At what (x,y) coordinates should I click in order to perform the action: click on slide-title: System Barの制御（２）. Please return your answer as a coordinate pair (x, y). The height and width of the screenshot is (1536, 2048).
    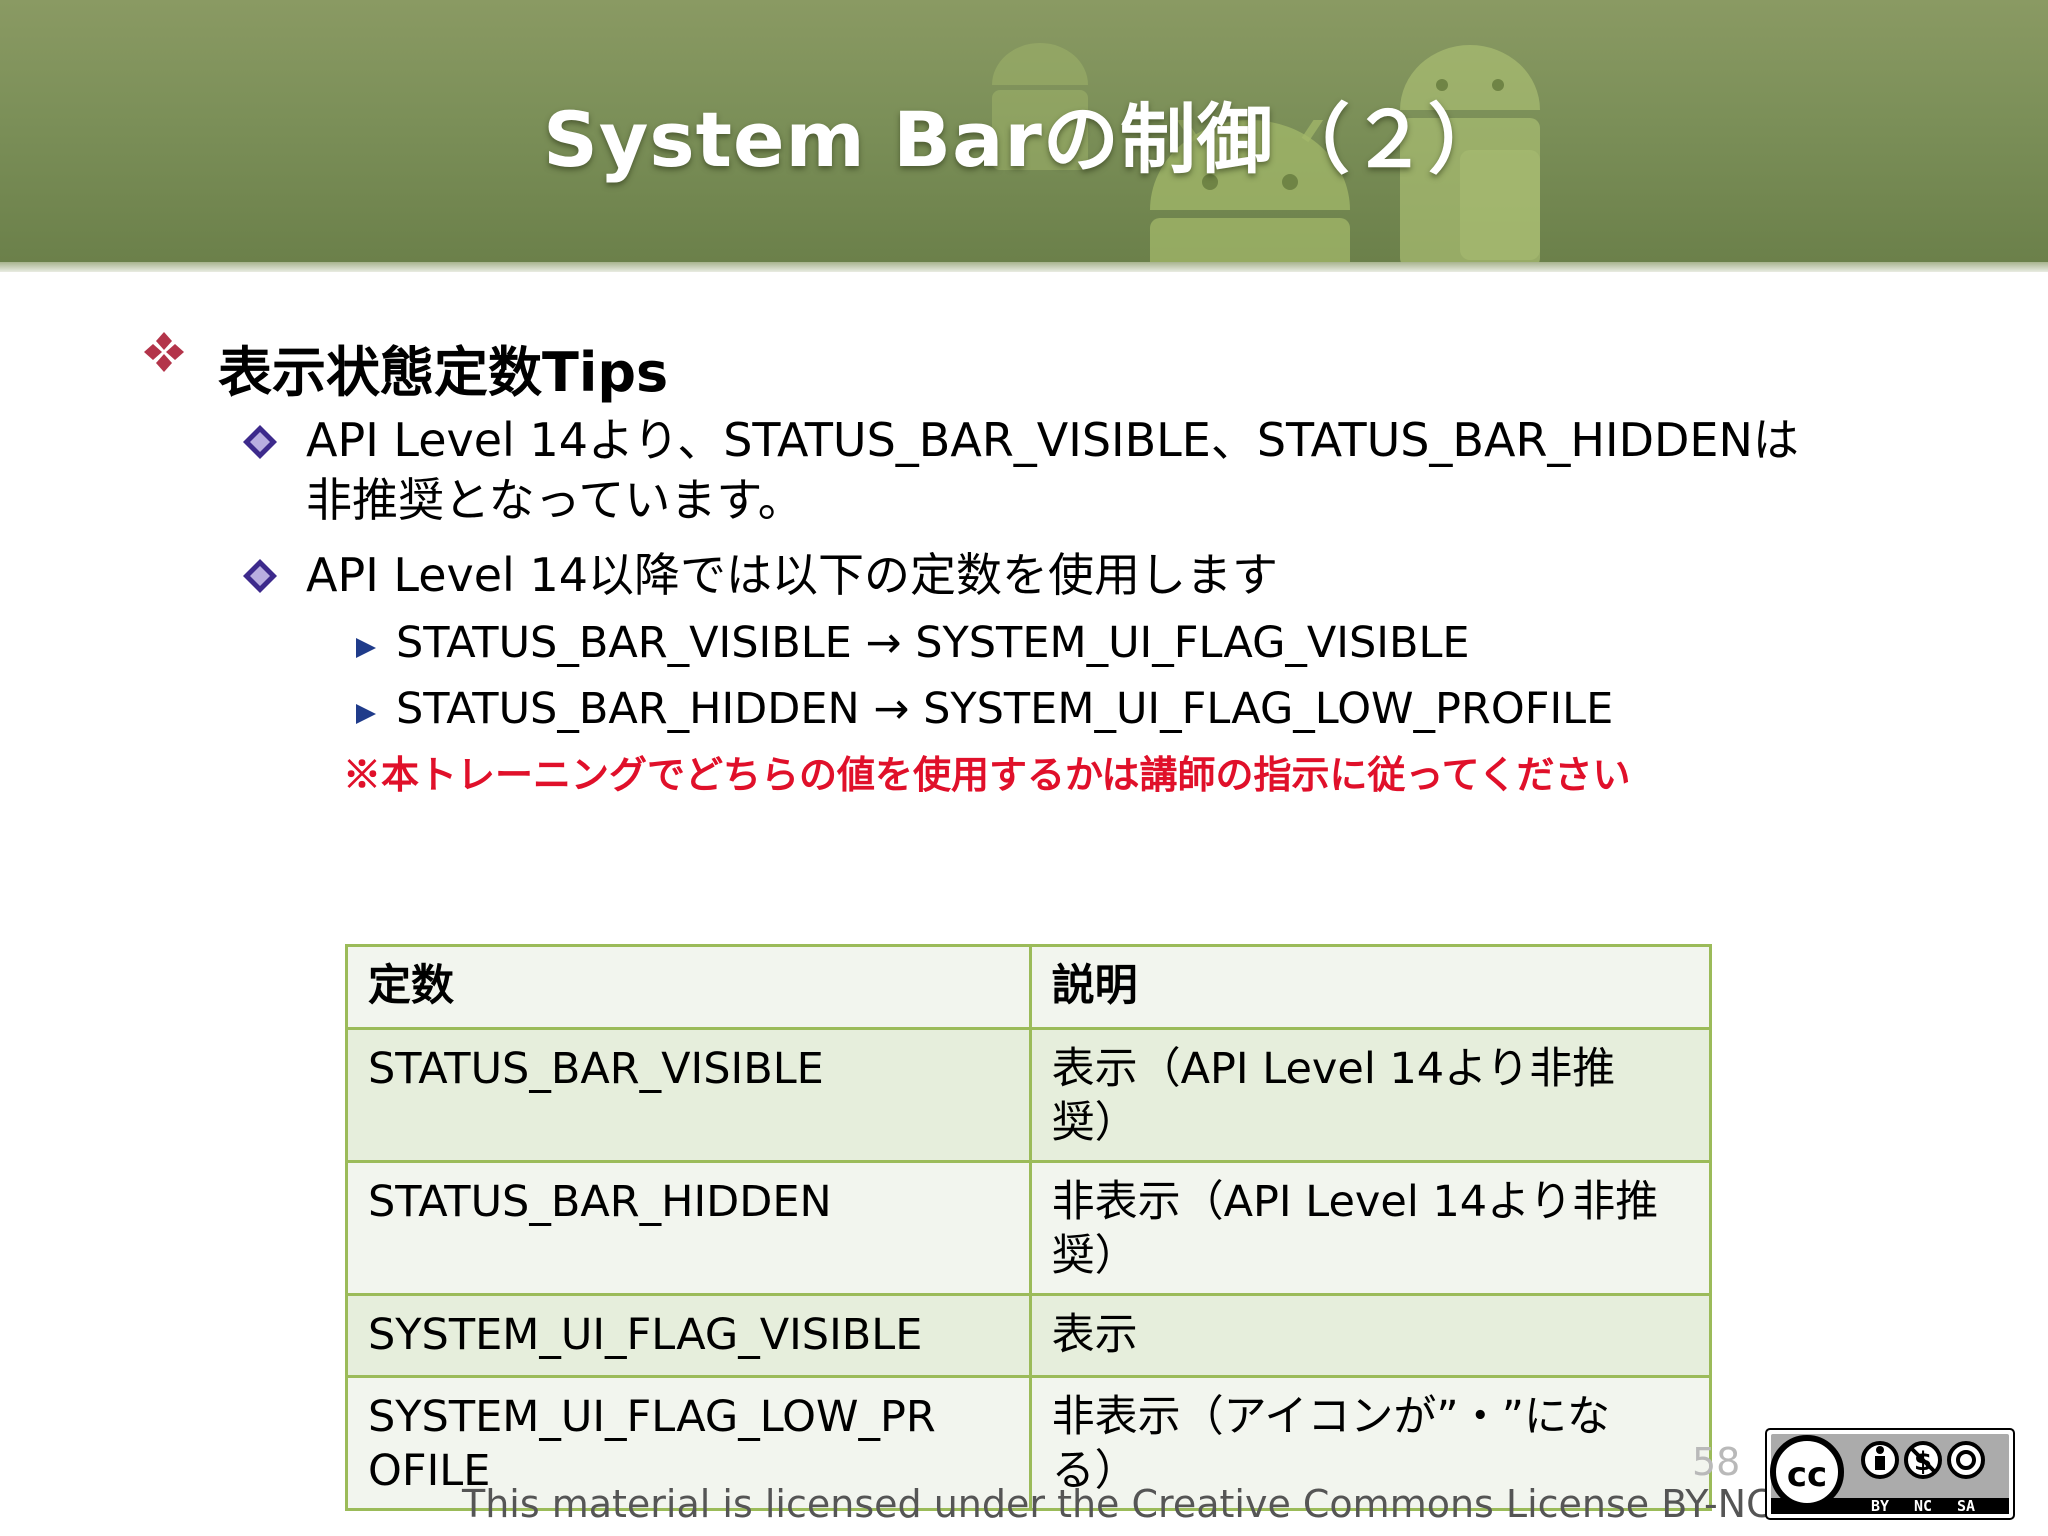
    Looking at the image, I should click on (1024, 139).